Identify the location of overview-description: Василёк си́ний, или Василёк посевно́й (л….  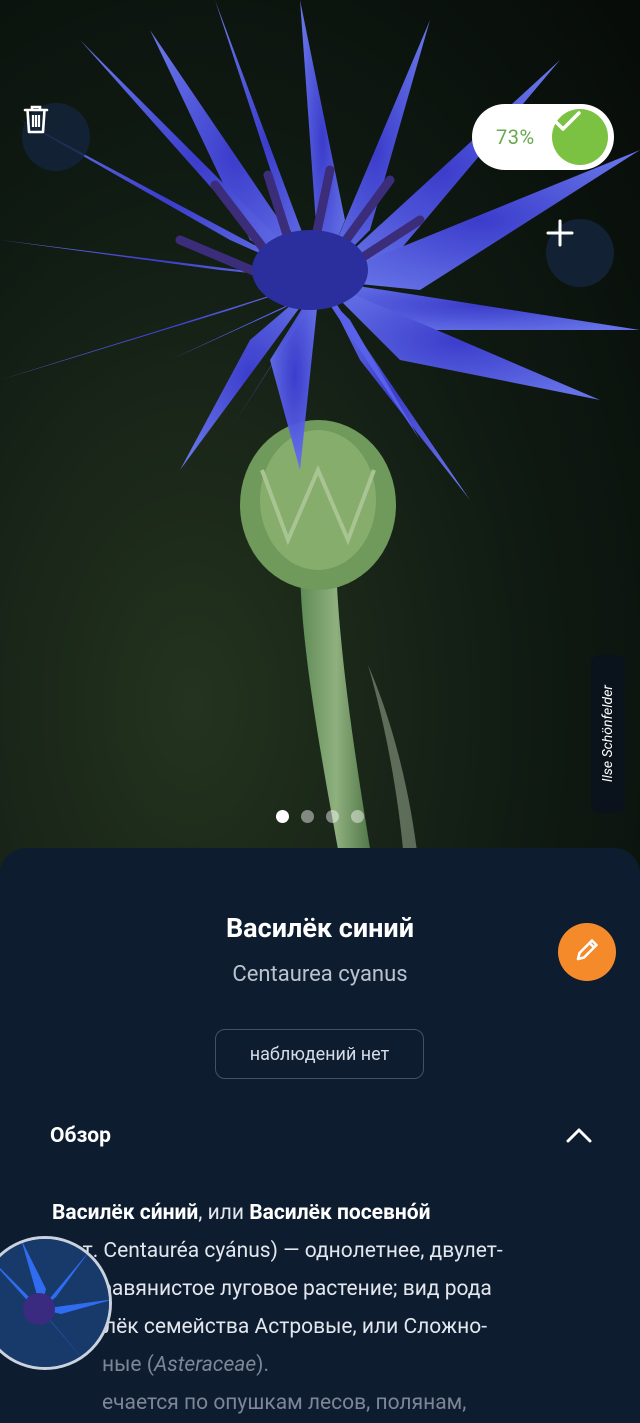
(332, 1308).